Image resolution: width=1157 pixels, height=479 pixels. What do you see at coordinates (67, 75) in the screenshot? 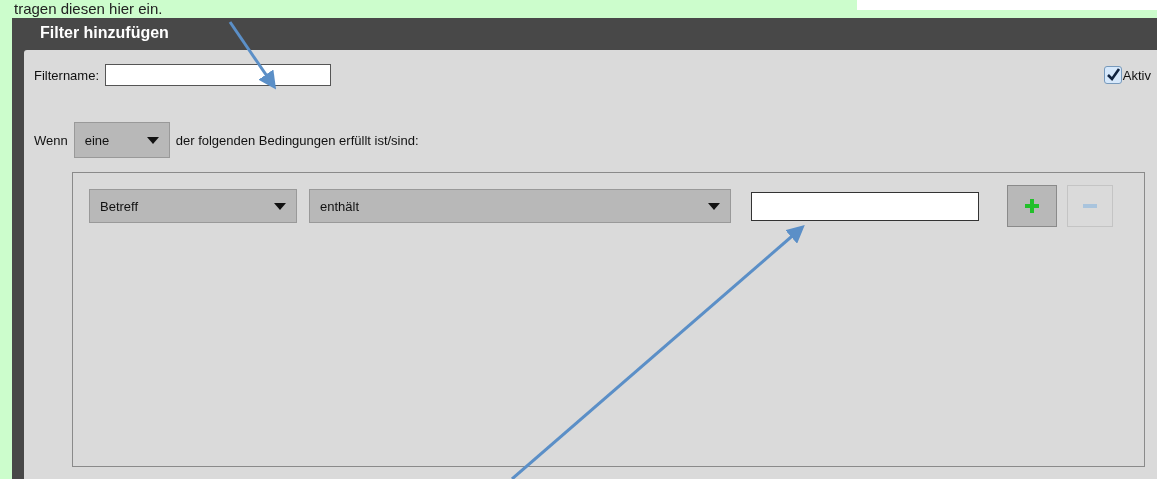
I see `filtername-label: Filtername:` at bounding box center [67, 75].